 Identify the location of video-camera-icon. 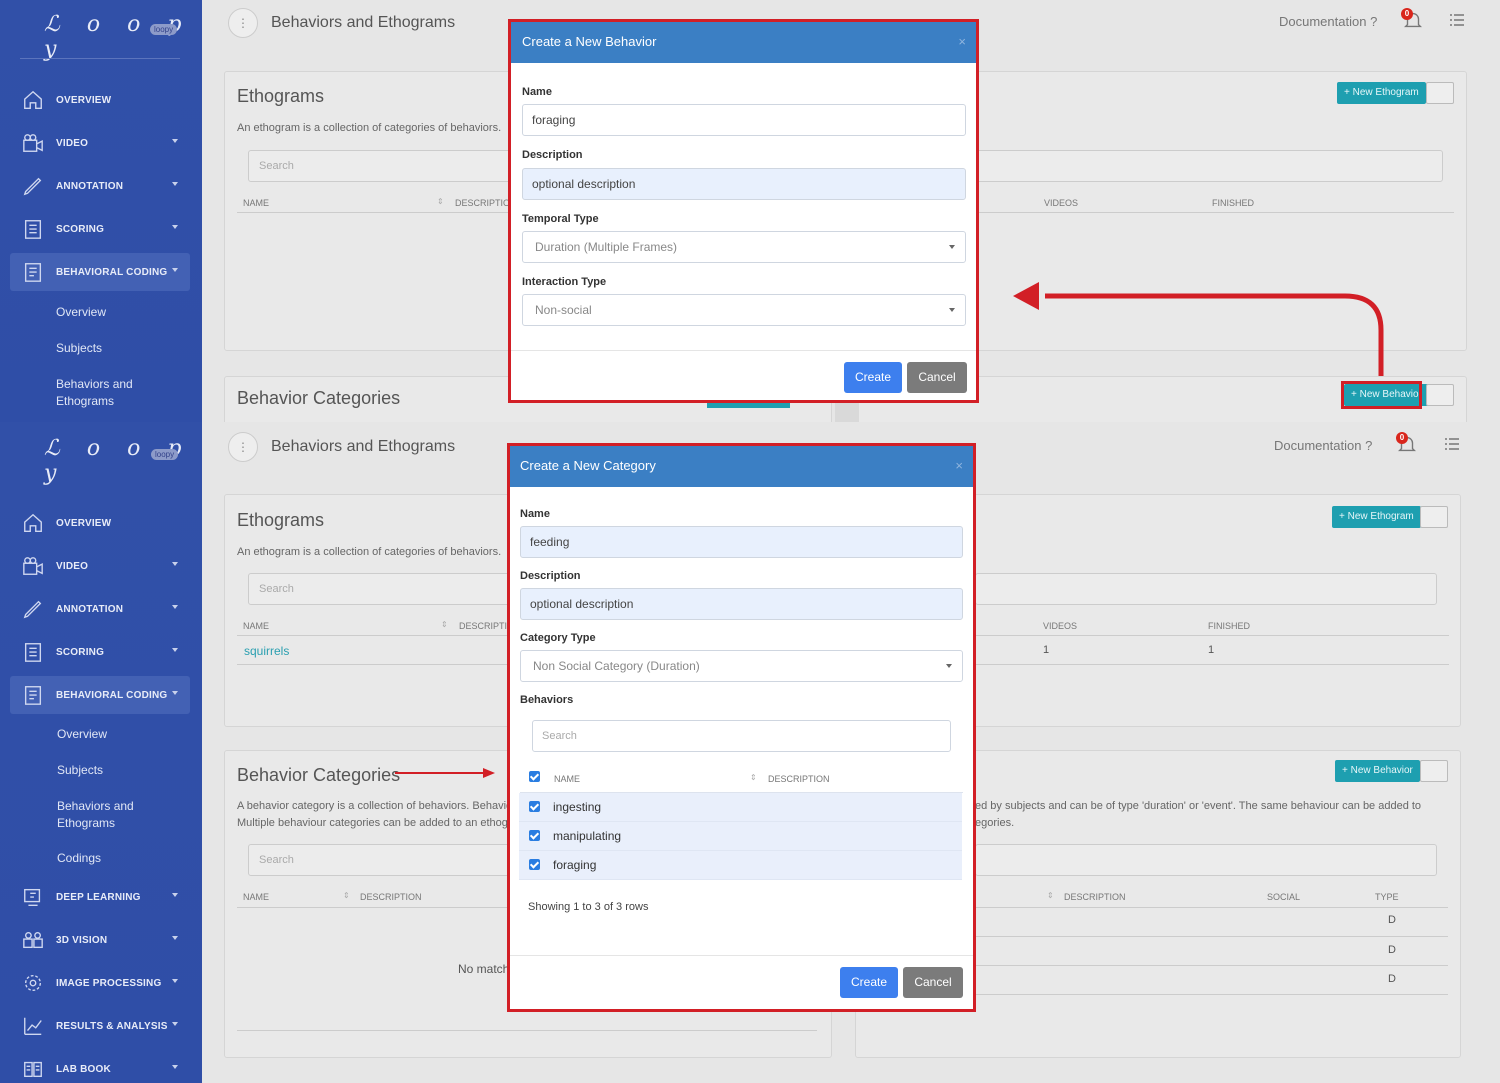
(33, 566).